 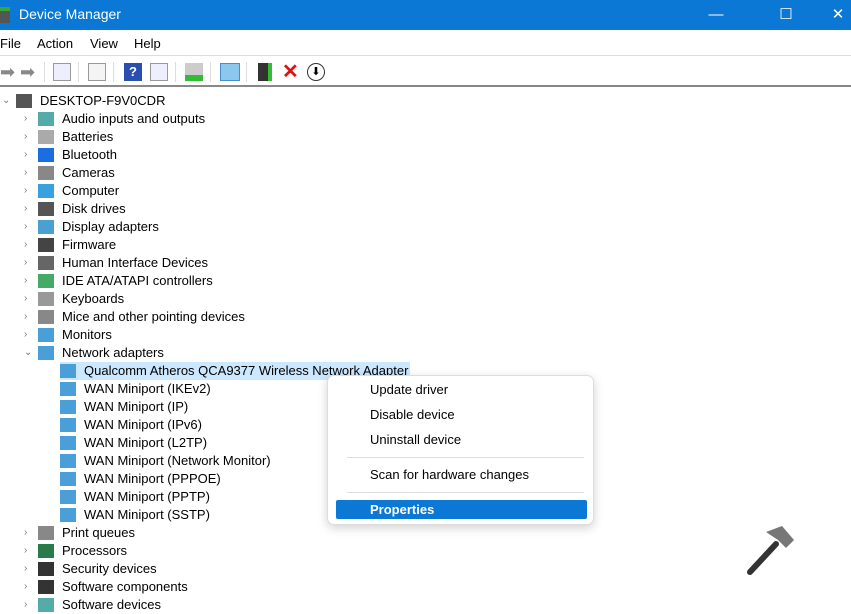 What do you see at coordinates (113, 352) in the screenshot?
I see `tree-item-label: Network adapters` at bounding box center [113, 352].